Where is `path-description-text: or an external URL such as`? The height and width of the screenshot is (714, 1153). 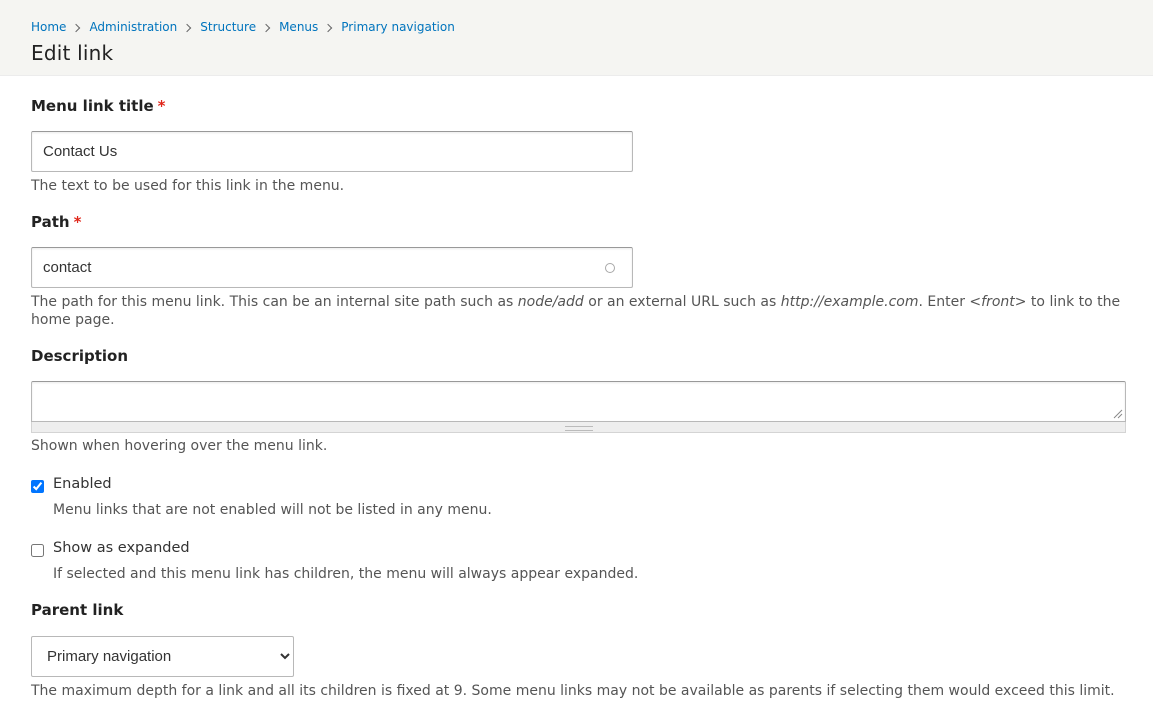
path-description-text: or an external URL such as is located at coordinates (682, 302).